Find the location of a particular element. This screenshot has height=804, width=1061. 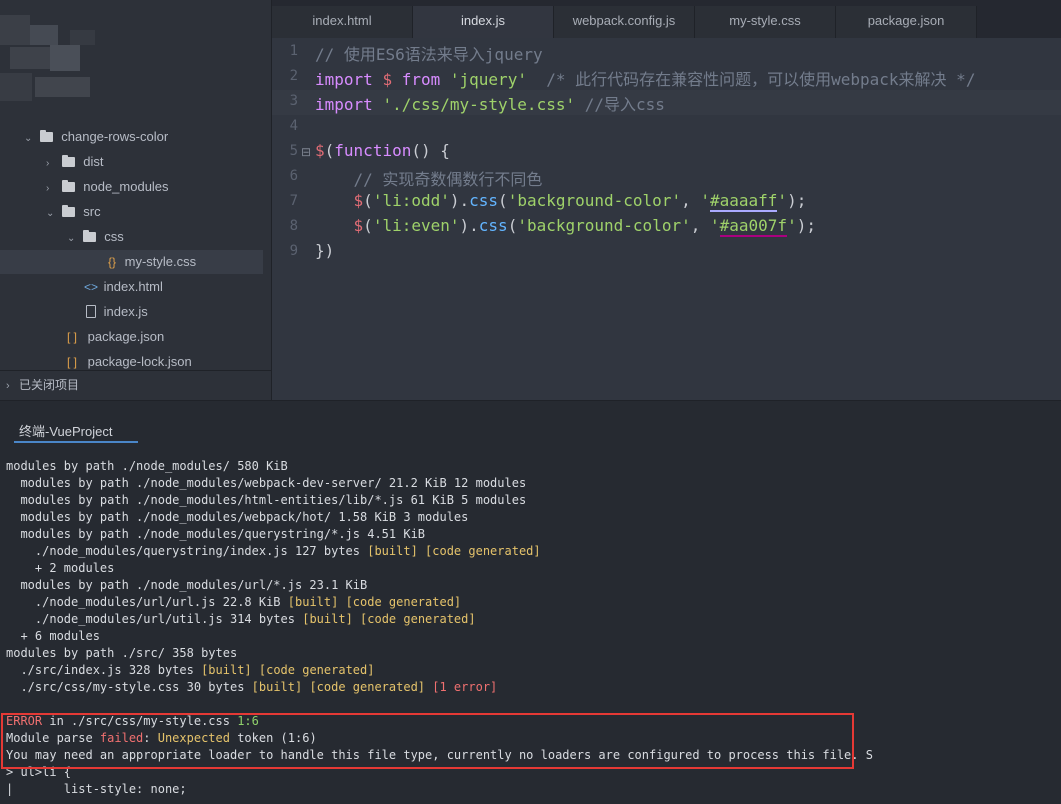

tree-item-label: index.js is located at coordinates (125, 311).